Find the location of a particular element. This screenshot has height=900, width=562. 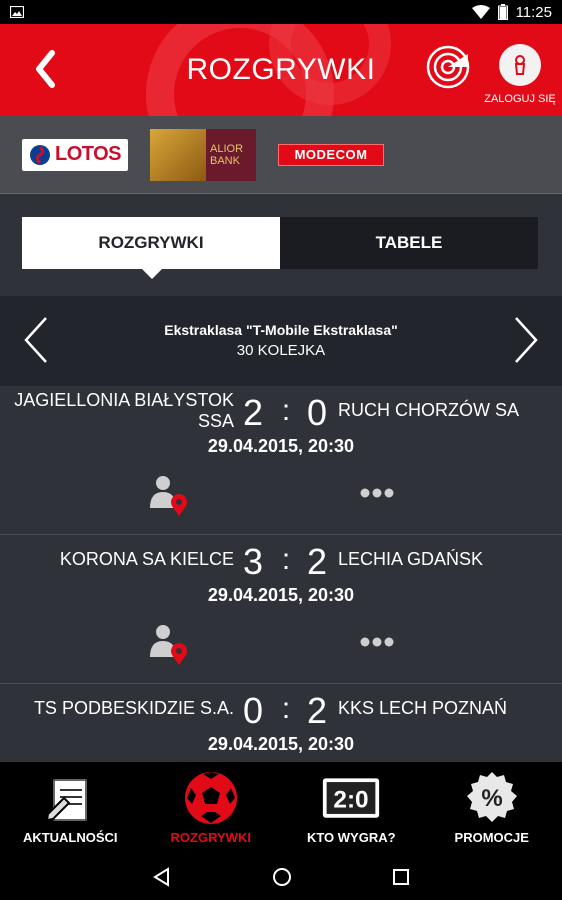

login-button: ZALOGUJ SIĘ is located at coordinates (520, 79).